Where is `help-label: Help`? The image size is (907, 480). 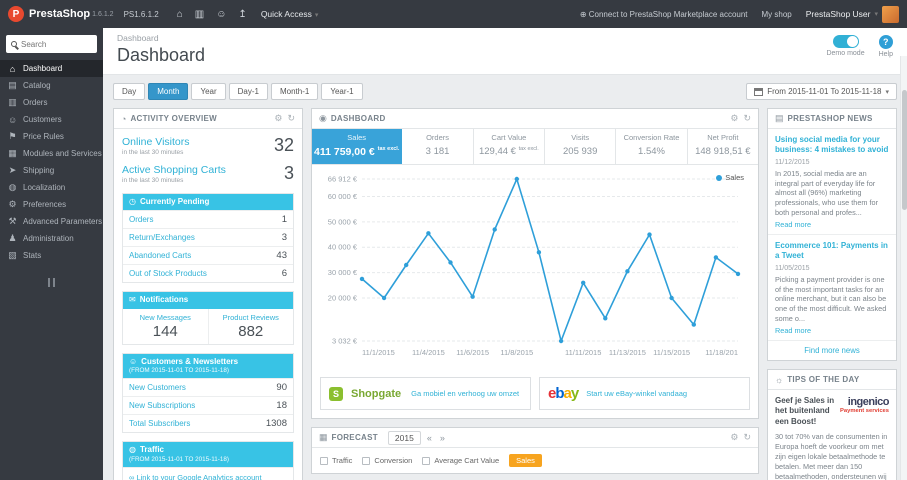
help-label: Help is located at coordinates (885, 54).